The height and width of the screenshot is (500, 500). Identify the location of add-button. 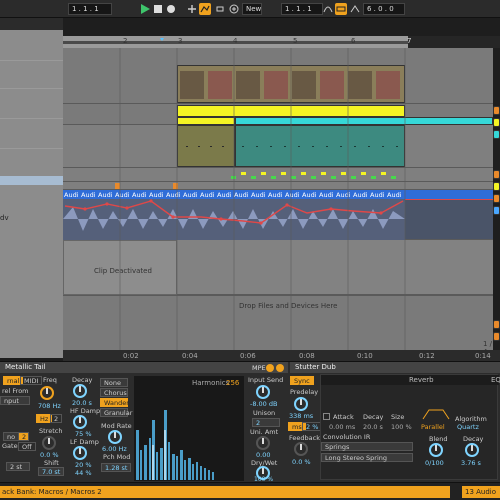
(192, 9).